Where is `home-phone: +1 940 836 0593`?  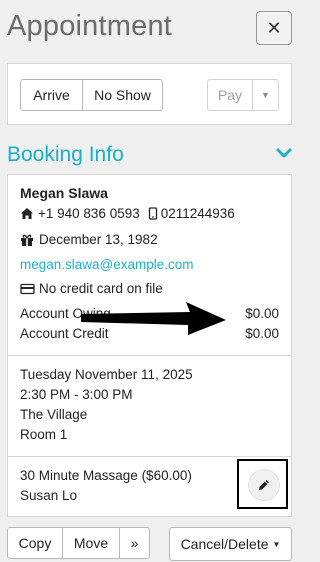
home-phone: +1 940 836 0593 is located at coordinates (89, 213).